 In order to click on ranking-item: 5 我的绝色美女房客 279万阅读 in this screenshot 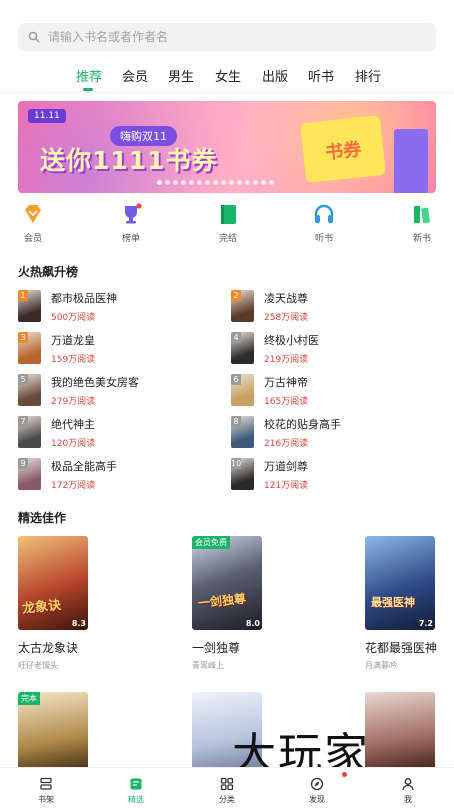, I will do `click(118, 391)`.